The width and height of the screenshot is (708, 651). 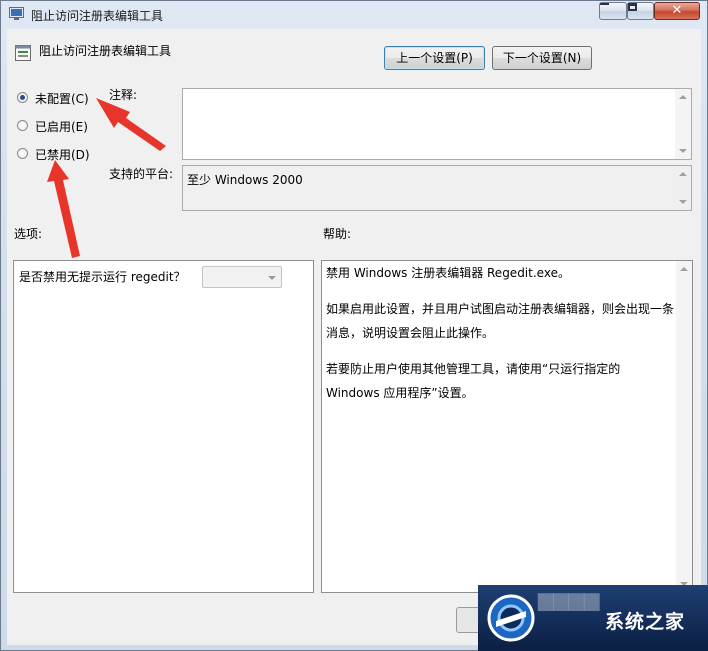 I want to click on radio-label: 已禁用(D), so click(x=62, y=155).